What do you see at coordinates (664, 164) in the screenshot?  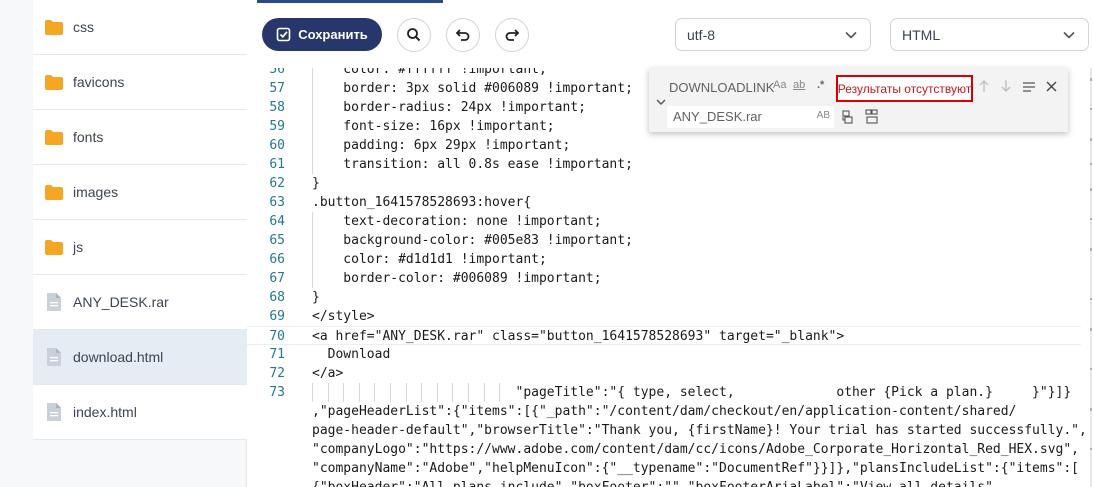 I see `code-line: 61 transition: all 0.8s ease !important;` at bounding box center [664, 164].